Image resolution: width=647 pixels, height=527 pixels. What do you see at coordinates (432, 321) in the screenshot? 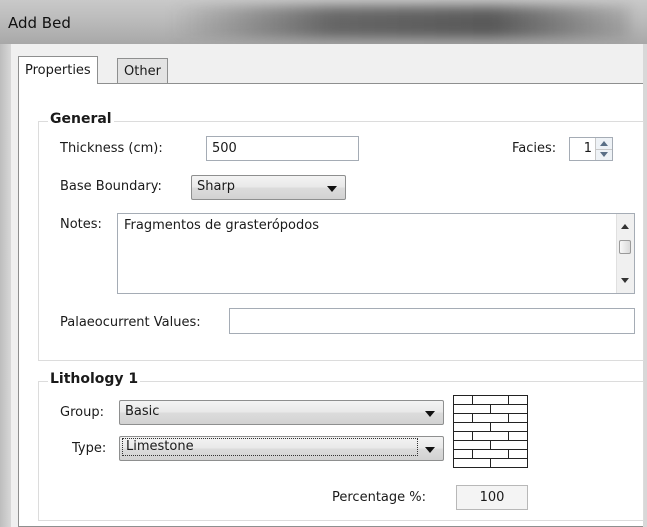
I see `palaeocurrent-input` at bounding box center [432, 321].